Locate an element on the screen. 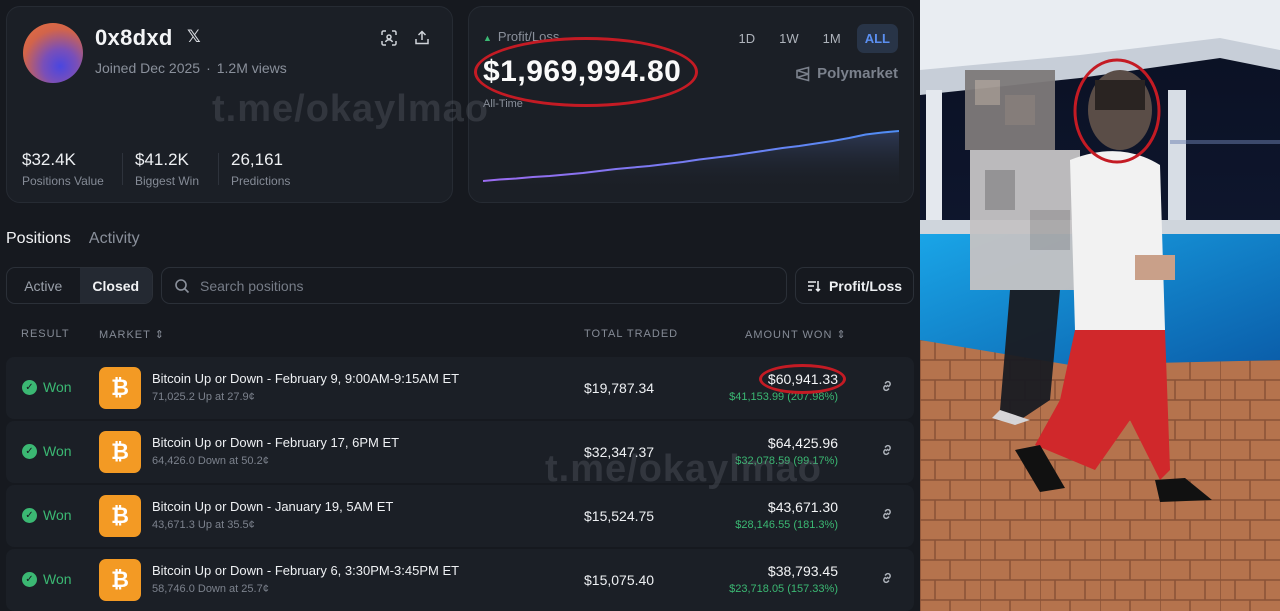 Image resolution: width=1280 pixels, height=611 pixels. stat-value: $41.2K is located at coordinates (162, 159).